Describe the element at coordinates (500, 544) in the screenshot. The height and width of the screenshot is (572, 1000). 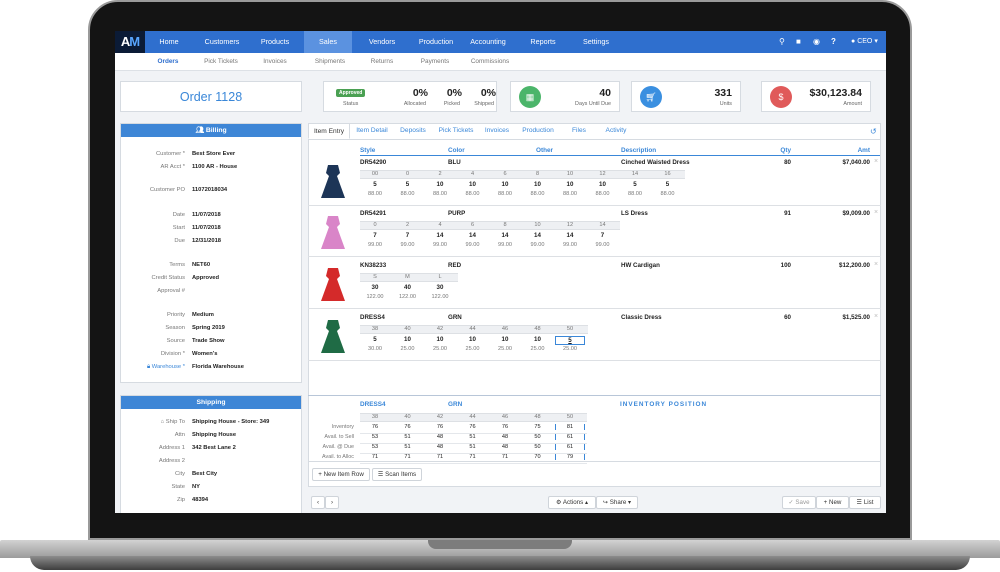
I see `laptop-notch` at that location.